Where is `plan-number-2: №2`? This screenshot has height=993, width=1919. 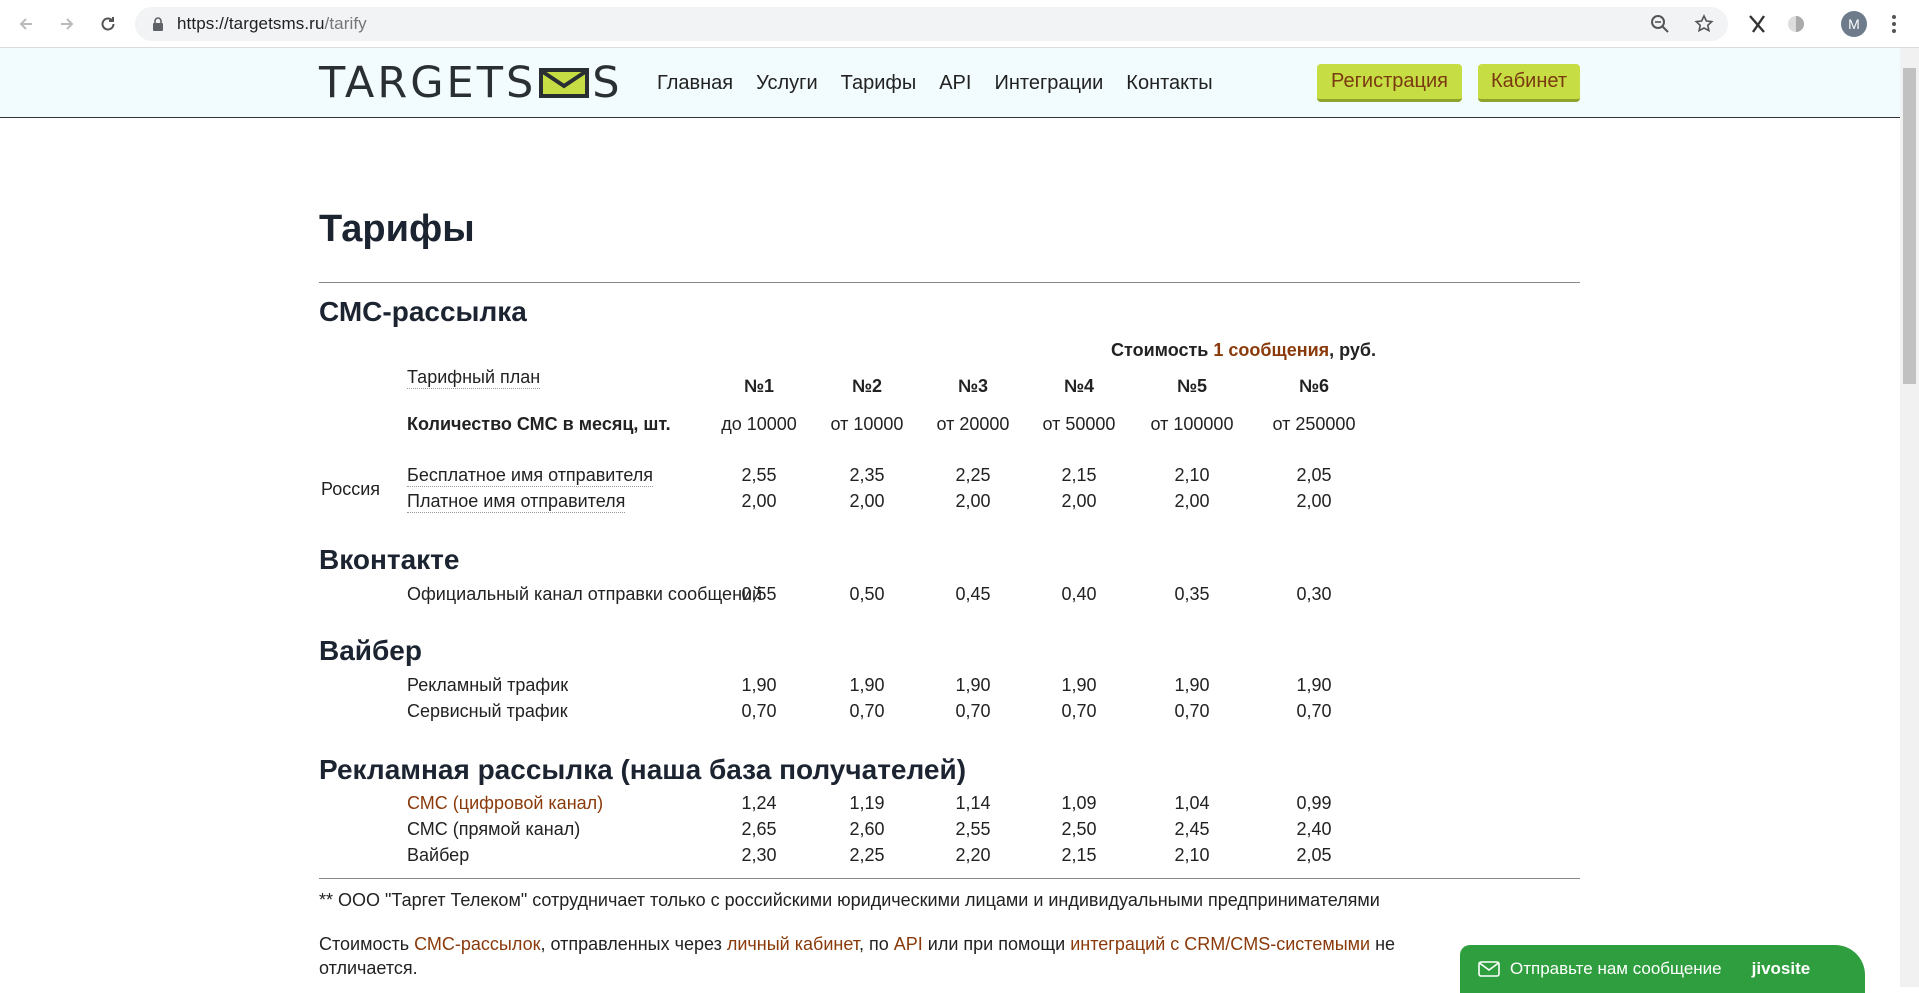 plan-number-2: №2 is located at coordinates (867, 386).